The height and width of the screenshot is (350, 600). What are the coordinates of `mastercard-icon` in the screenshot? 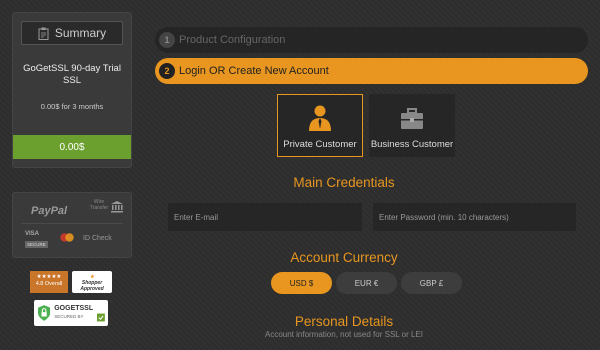 It's located at (67, 237).